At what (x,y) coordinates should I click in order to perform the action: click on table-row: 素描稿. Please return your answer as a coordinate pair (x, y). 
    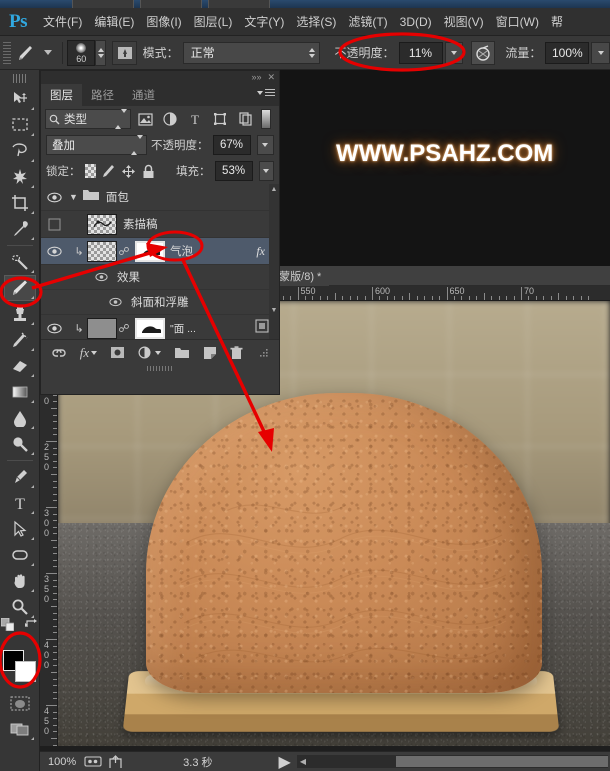
    Looking at the image, I should click on (160, 224).